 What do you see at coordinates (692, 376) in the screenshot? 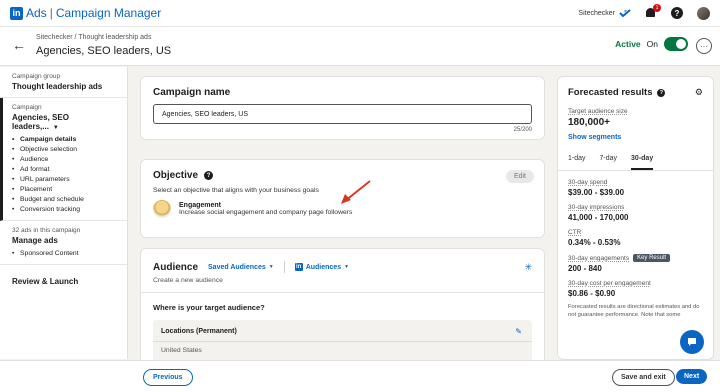
I see `next-button: Next` at bounding box center [692, 376].